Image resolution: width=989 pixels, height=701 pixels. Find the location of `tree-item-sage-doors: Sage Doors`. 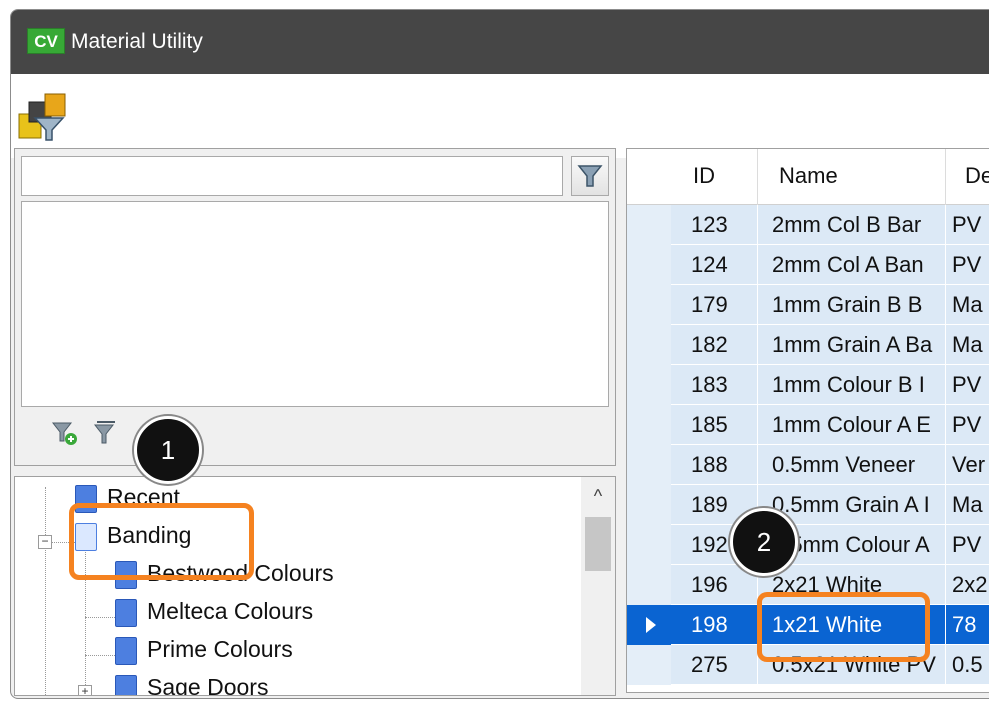

tree-item-sage-doors: Sage Doors is located at coordinates (192, 682).